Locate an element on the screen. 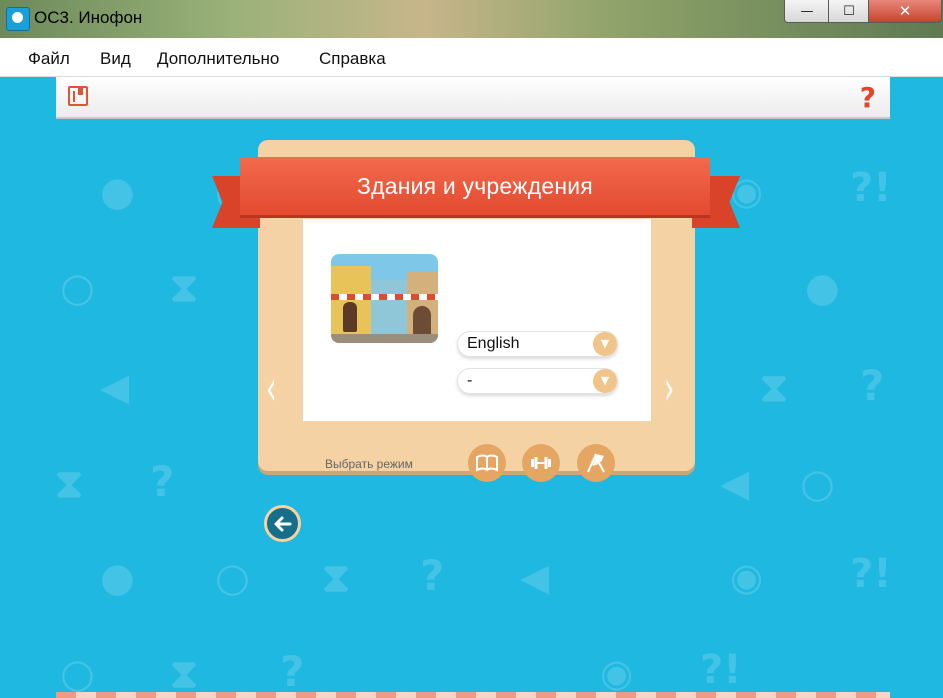 Image resolution: width=943 pixels, height=698 pixels. menu-file: Файл is located at coordinates (49, 59).